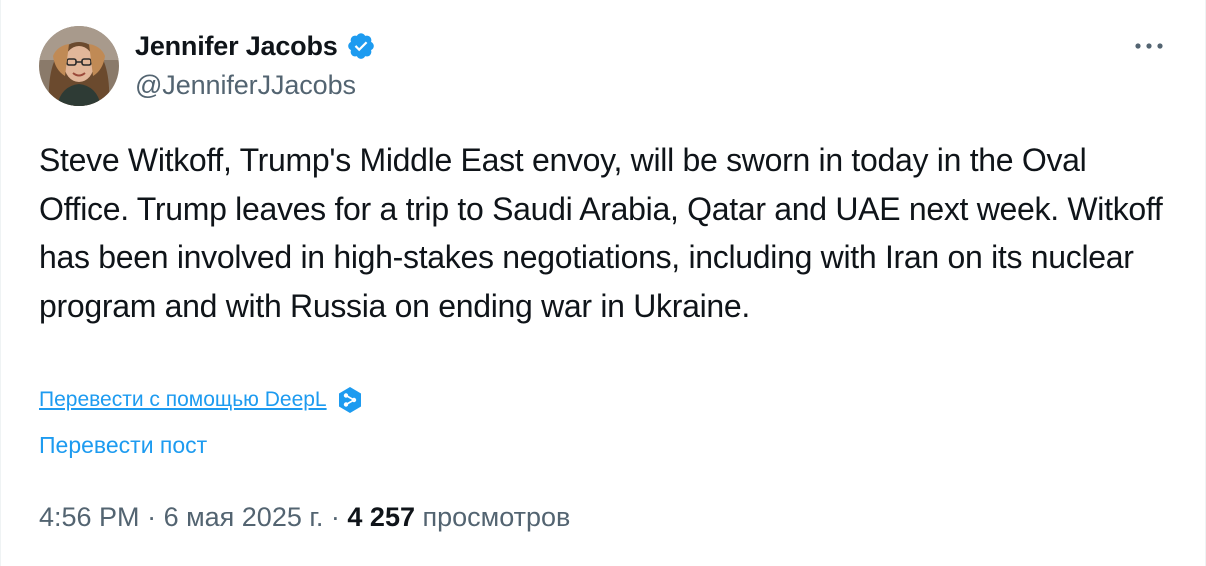  Describe the element at coordinates (360, 46) in the screenshot. I see `verified-badge-icon` at that location.